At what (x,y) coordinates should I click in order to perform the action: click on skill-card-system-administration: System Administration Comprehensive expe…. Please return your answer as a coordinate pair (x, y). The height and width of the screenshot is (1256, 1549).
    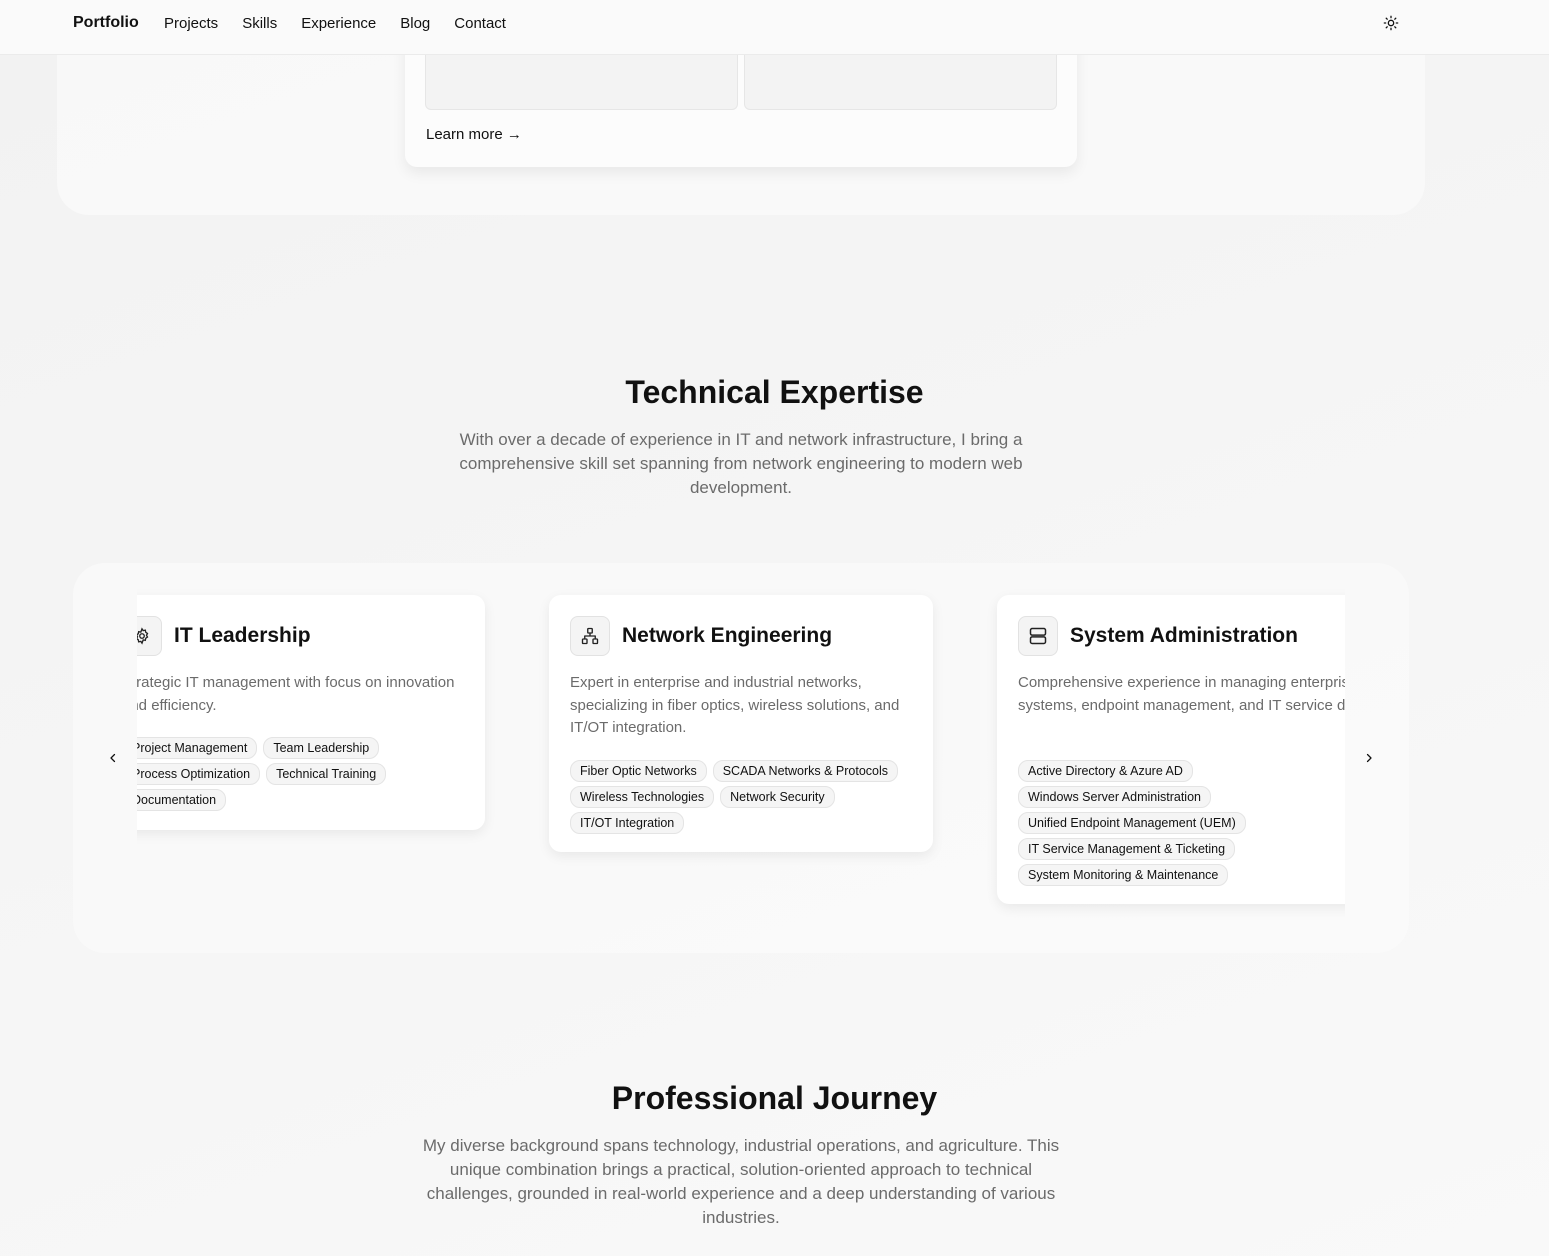
    Looking at the image, I should click on (1171, 749).